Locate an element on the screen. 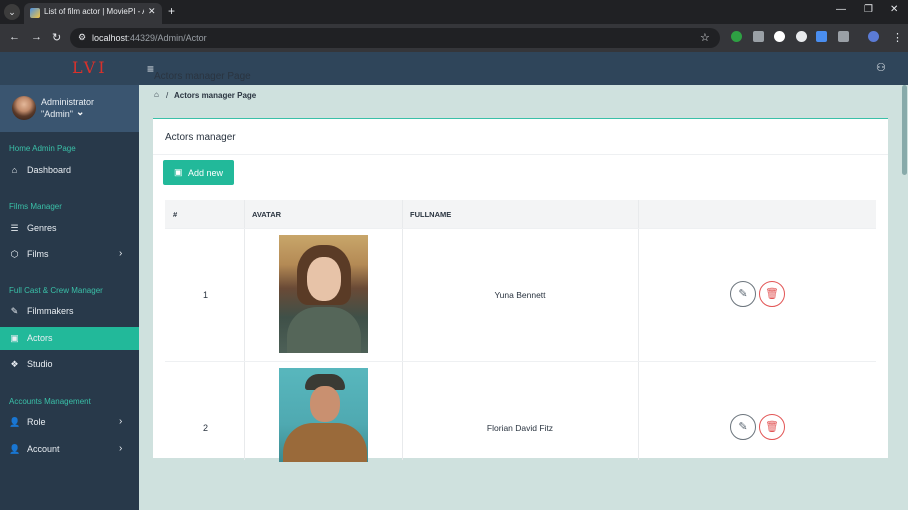 This screenshot has width=908, height=510. id-card-icon: ▣ is located at coordinates (14, 338).